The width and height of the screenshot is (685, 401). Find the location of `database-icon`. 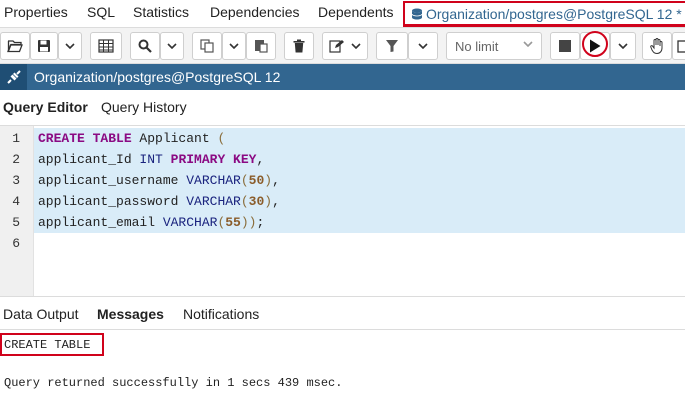

database-icon is located at coordinates (417, 14).